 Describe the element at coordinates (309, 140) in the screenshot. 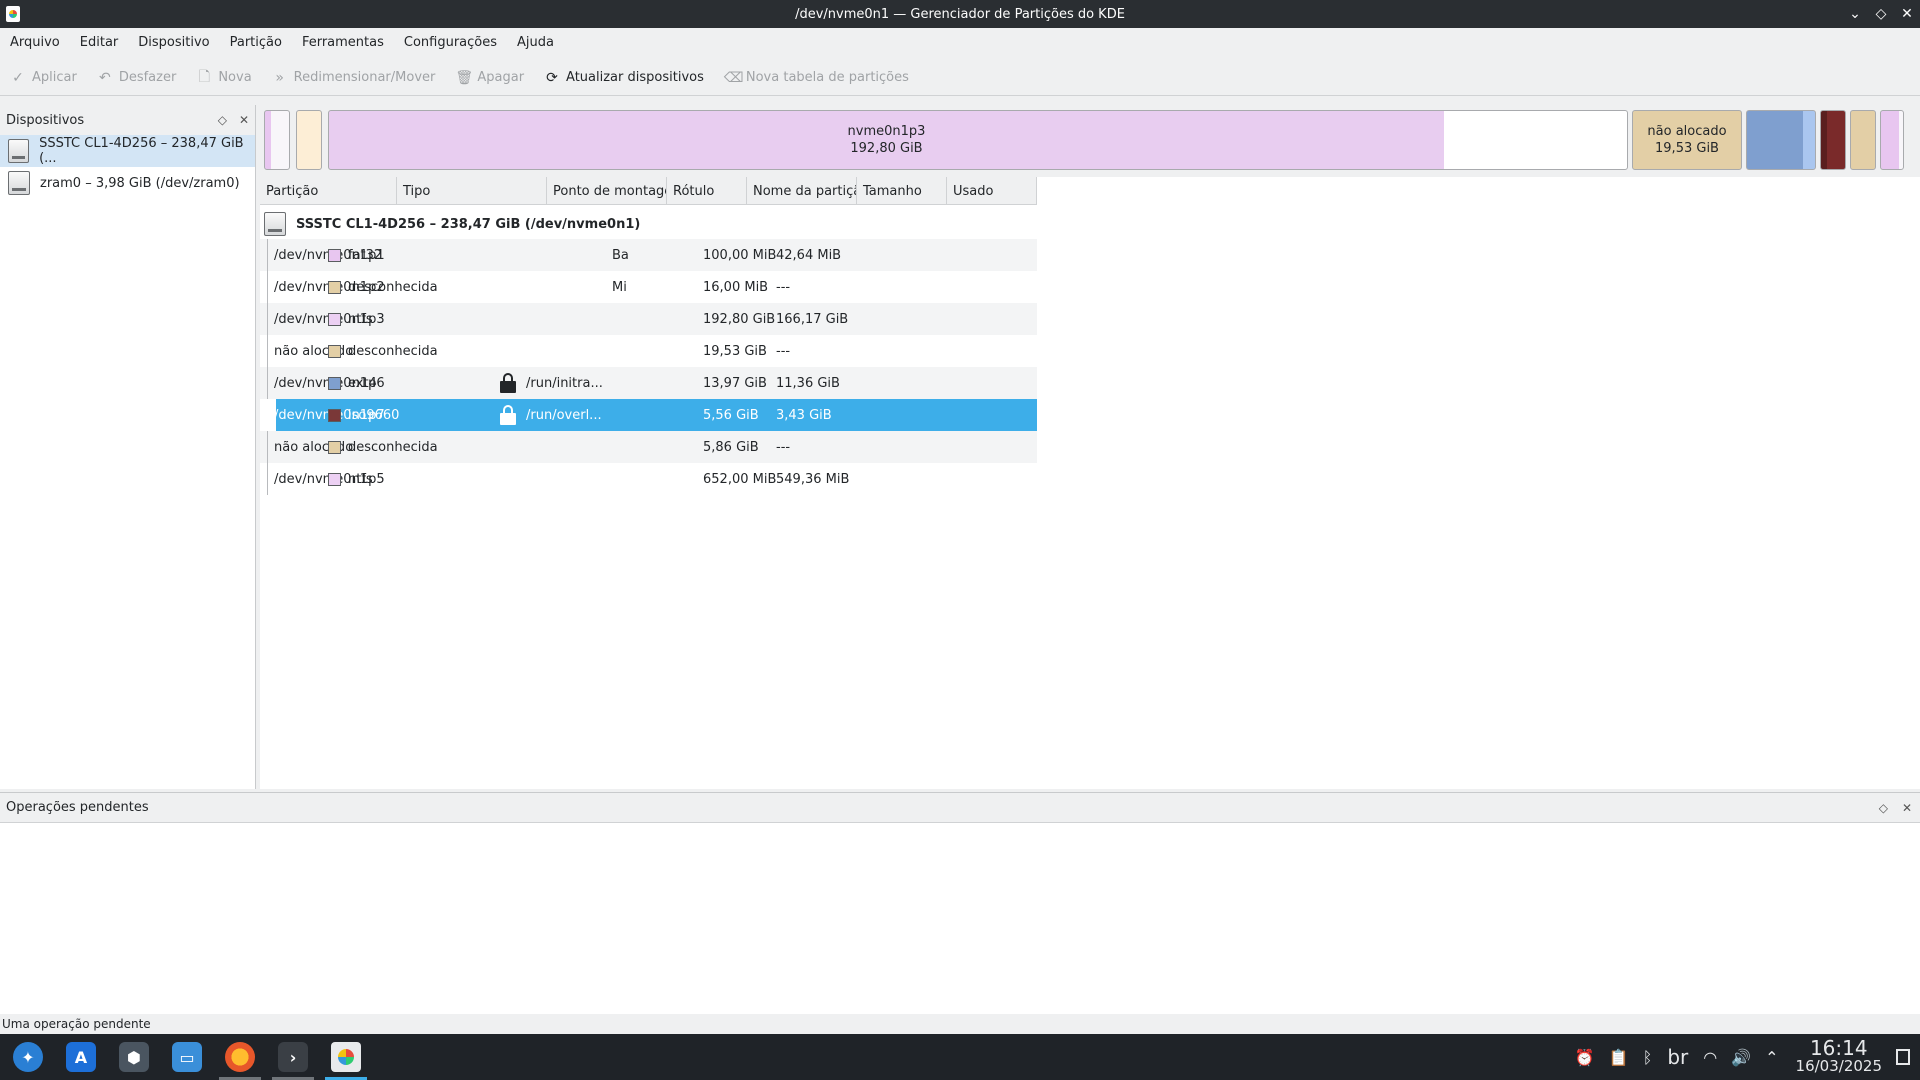

I see `partition-segment-p2` at that location.